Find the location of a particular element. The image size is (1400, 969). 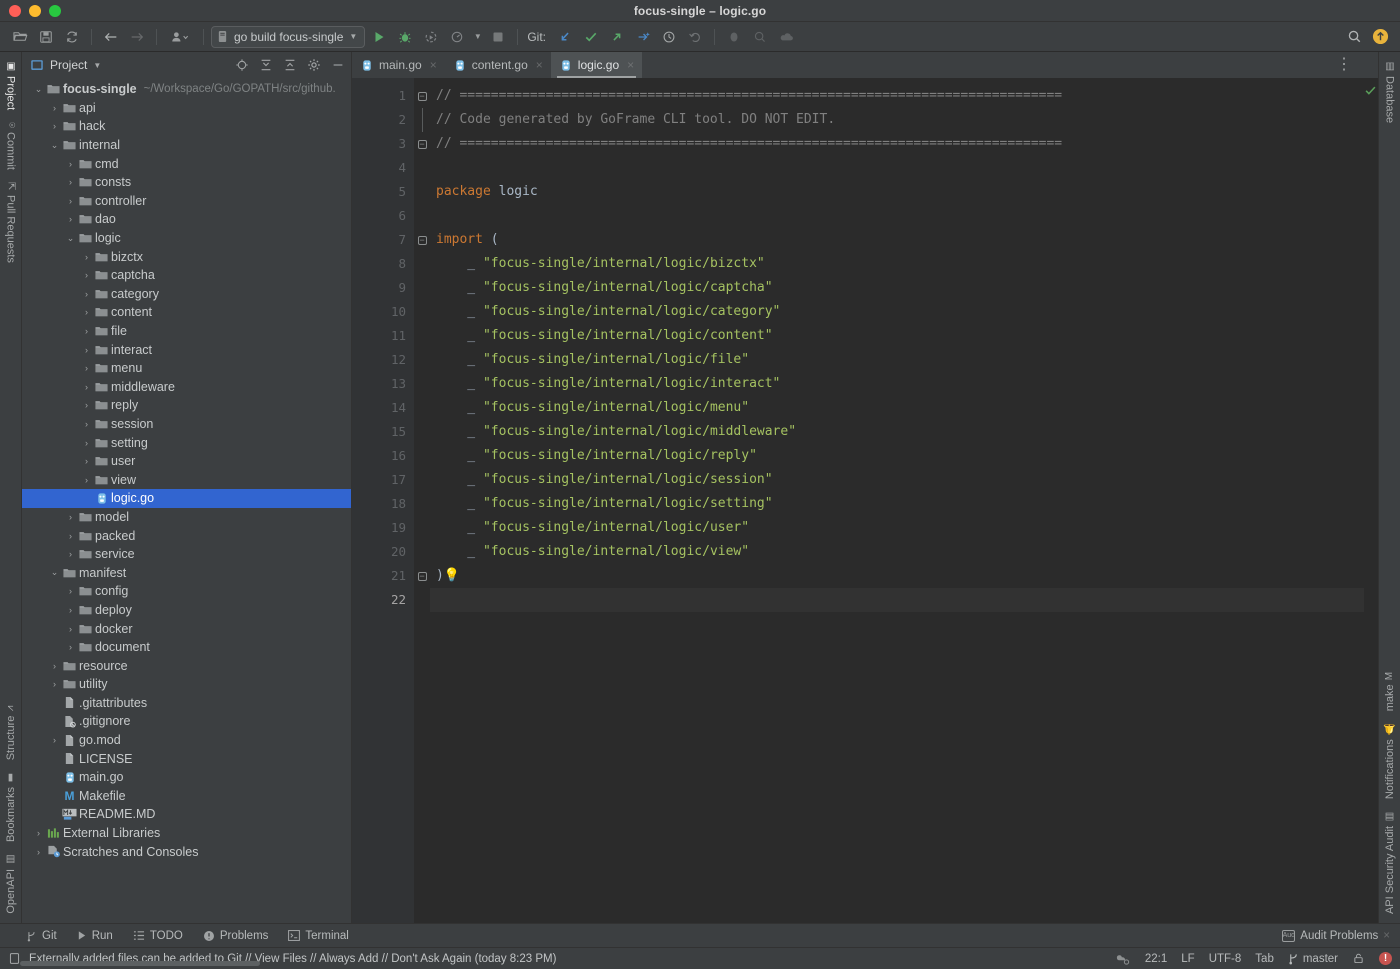

collapse-all-icon is located at coordinates (289, 65).